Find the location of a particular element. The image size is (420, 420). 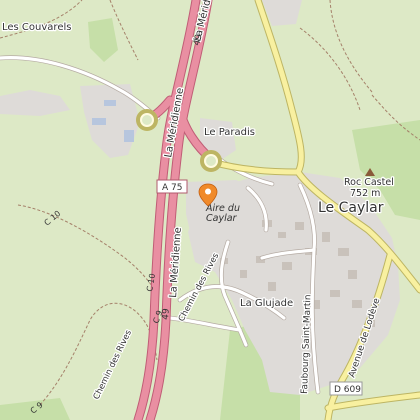

label-le-caylar: Le Caylar is located at coordinates (351, 208).